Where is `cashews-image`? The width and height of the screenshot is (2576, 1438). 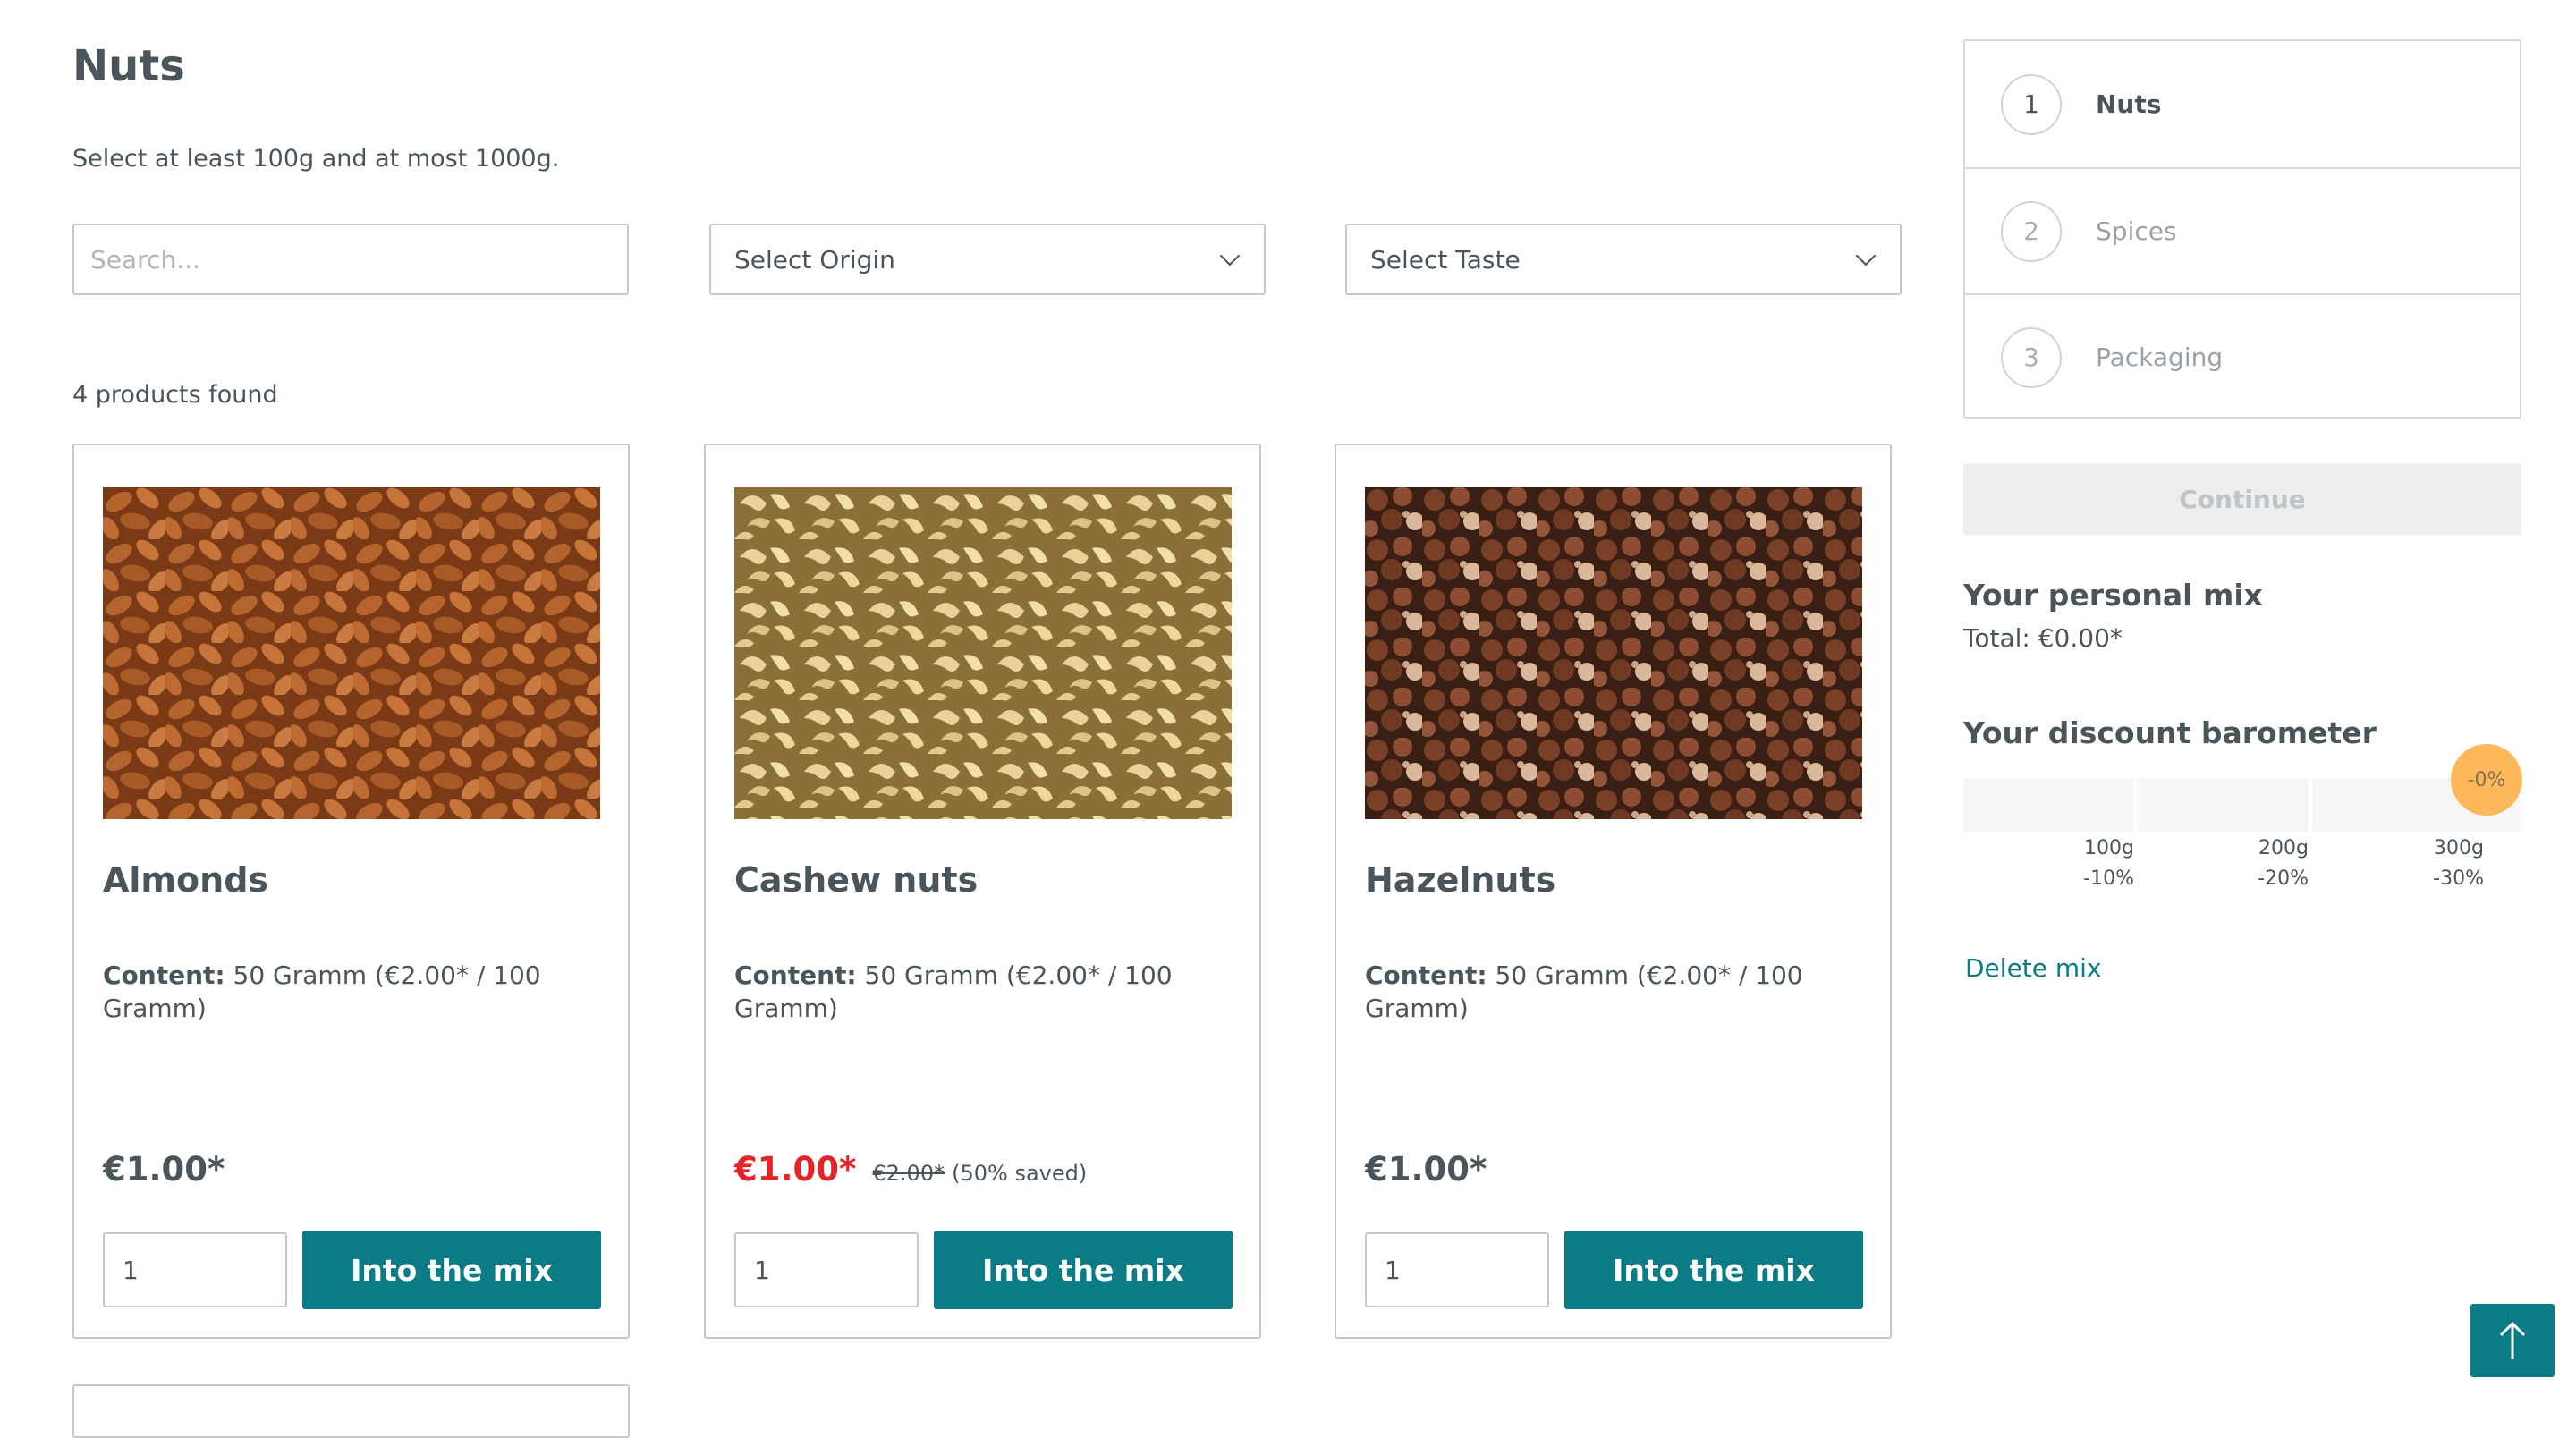 cashews-image is located at coordinates (983, 653).